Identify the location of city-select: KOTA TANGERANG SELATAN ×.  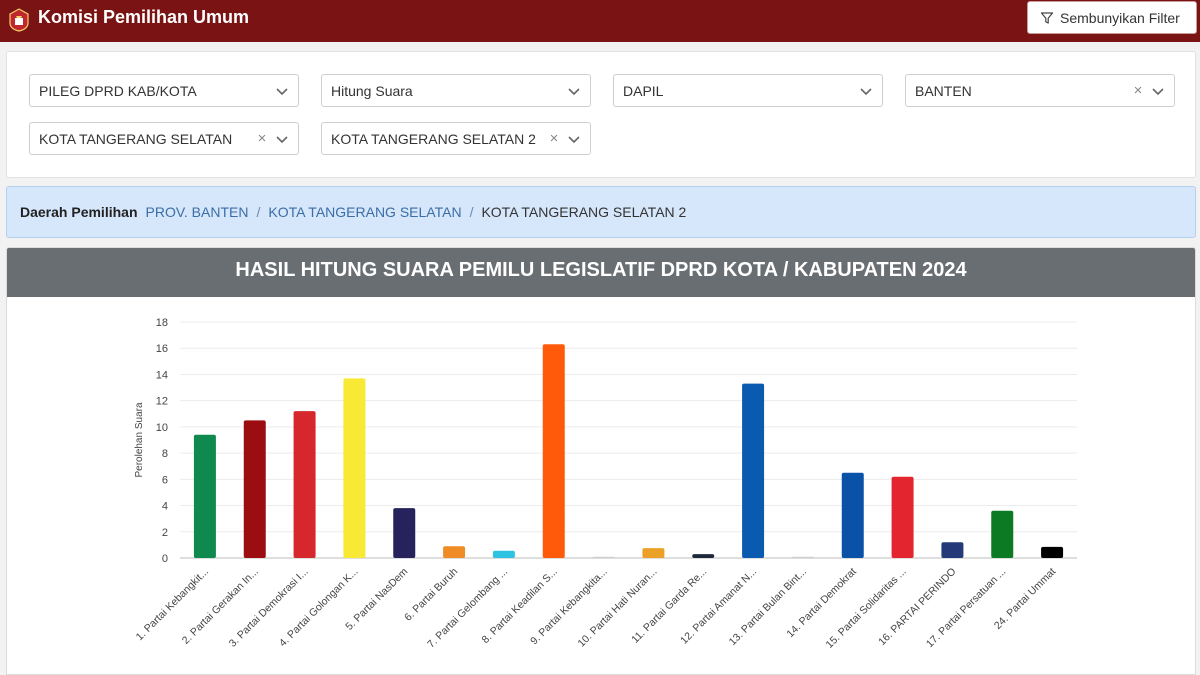
(164, 138).